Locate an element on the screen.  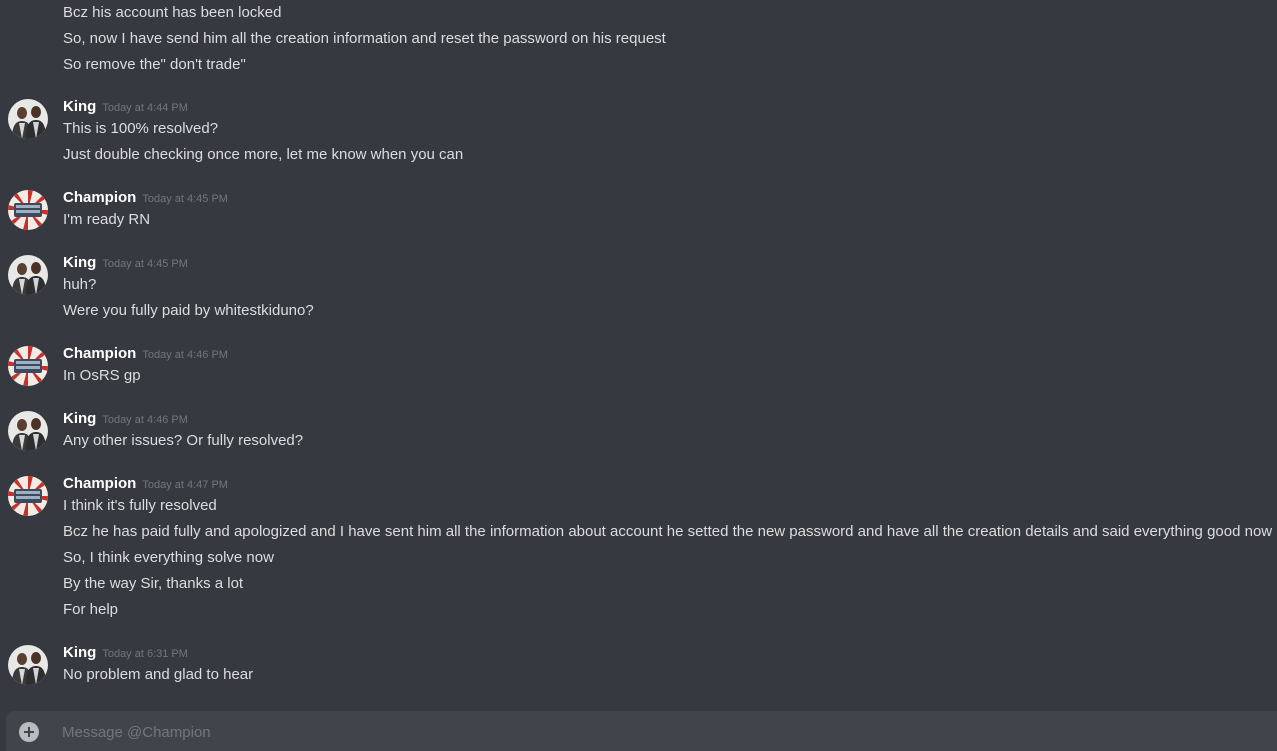
message-line: I think it's fully resolved is located at coordinates (140, 505).